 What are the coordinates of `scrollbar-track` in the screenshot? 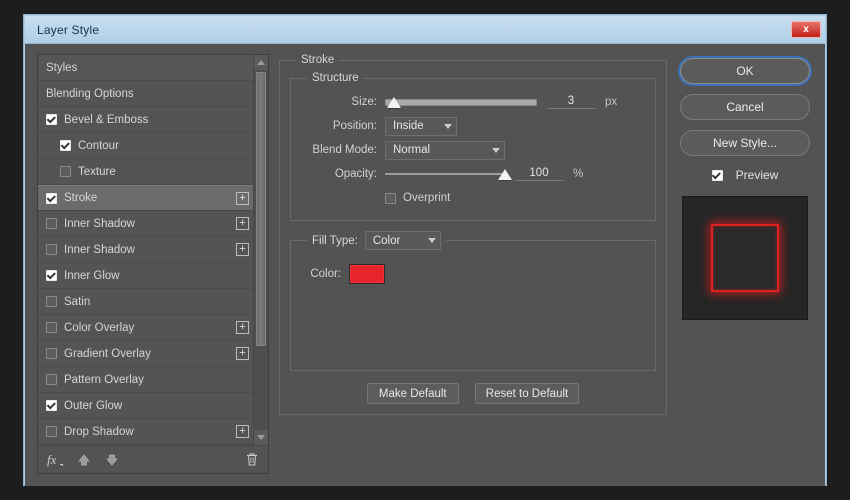 It's located at (261, 250).